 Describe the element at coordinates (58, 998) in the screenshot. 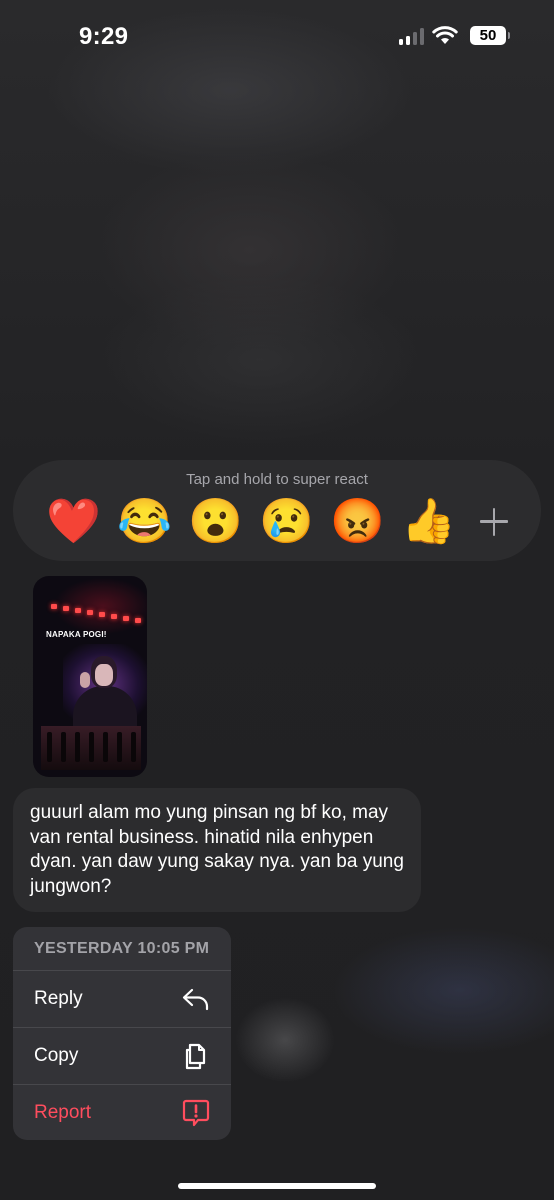

I see `reply-label: Reply` at that location.